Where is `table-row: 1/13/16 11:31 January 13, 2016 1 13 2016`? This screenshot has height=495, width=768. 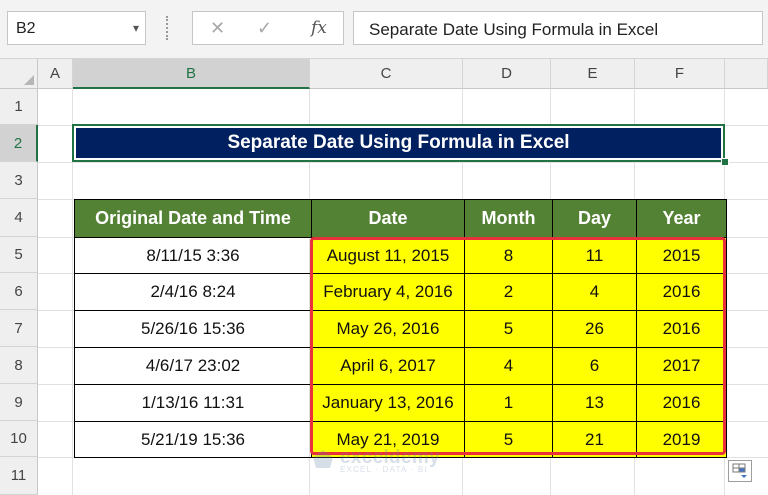
table-row: 1/13/16 11:31 January 13, 2016 1 13 2016 is located at coordinates (400, 403).